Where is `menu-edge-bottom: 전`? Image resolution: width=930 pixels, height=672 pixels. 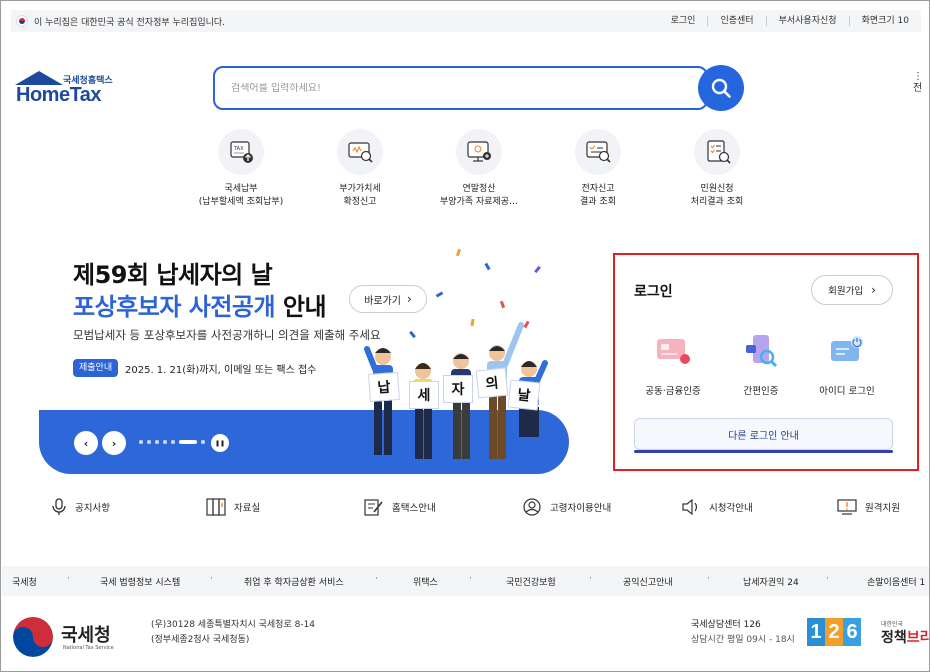
menu-edge-bottom: 전 is located at coordinates (918, 88).